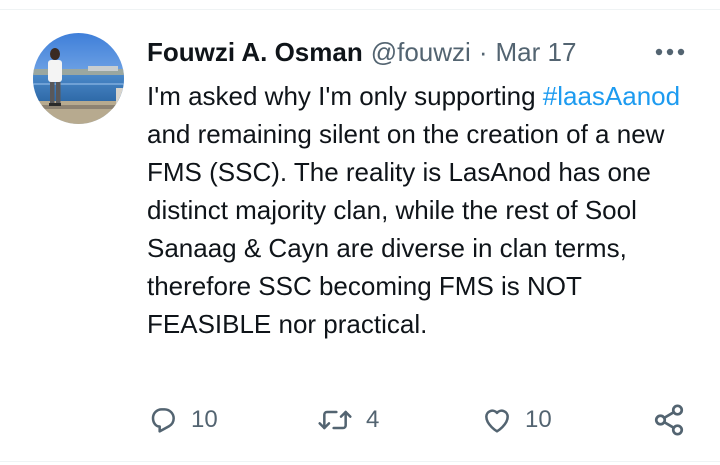  Describe the element at coordinates (373, 419) in the screenshot. I see `retweet-count: 4` at that location.